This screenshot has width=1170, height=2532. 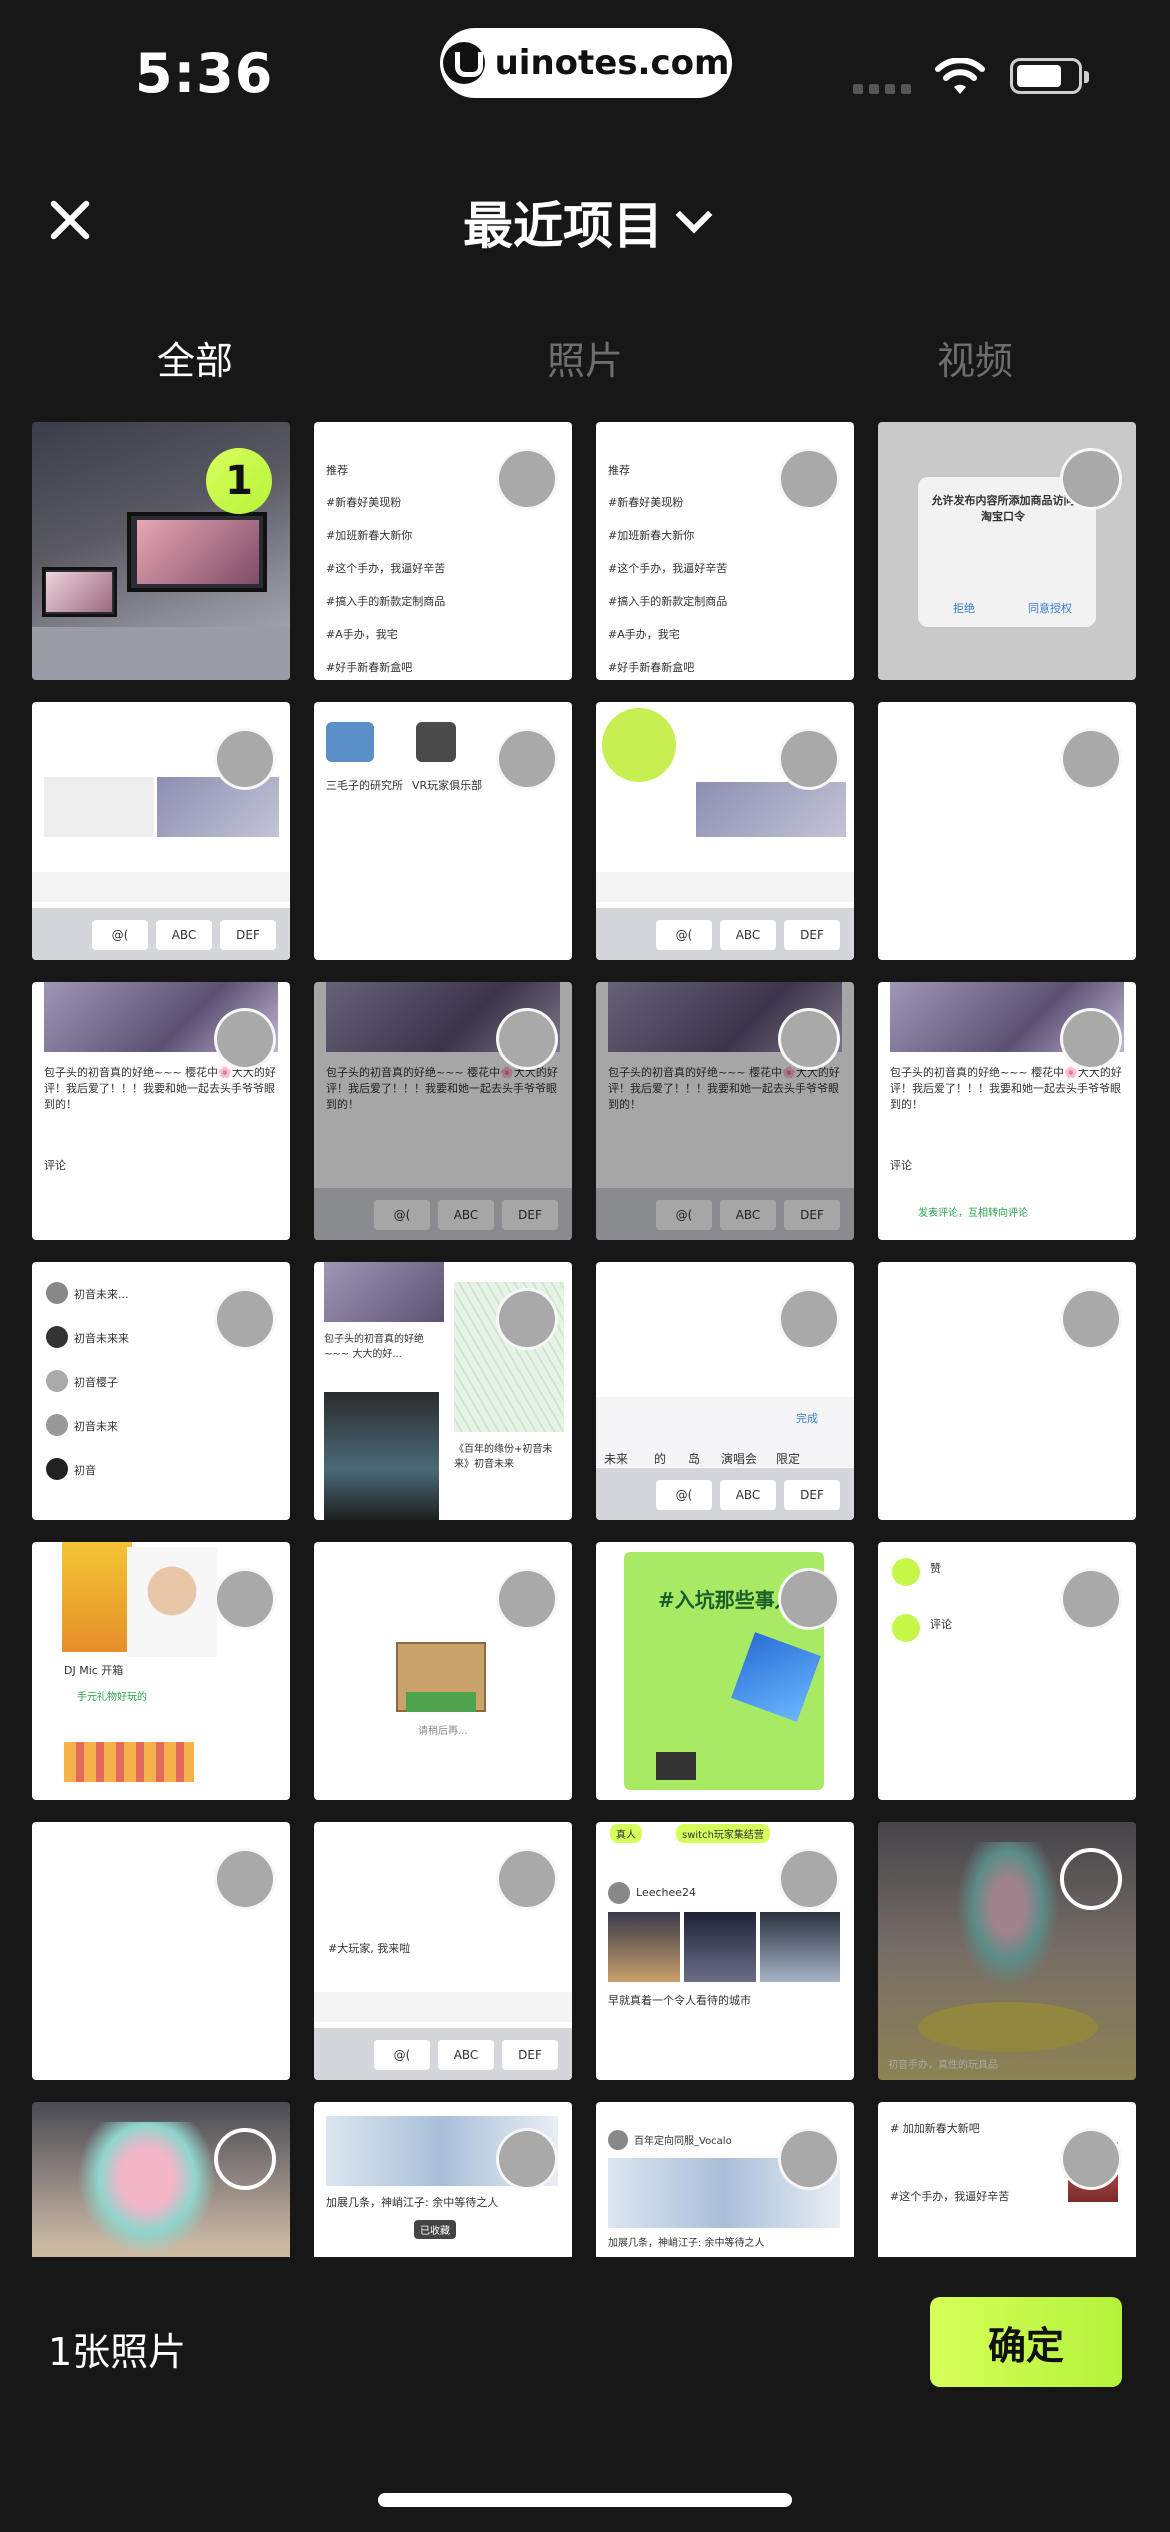 I want to click on status-bar: 5:36 uinotes.com, so click(x=585, y=75).